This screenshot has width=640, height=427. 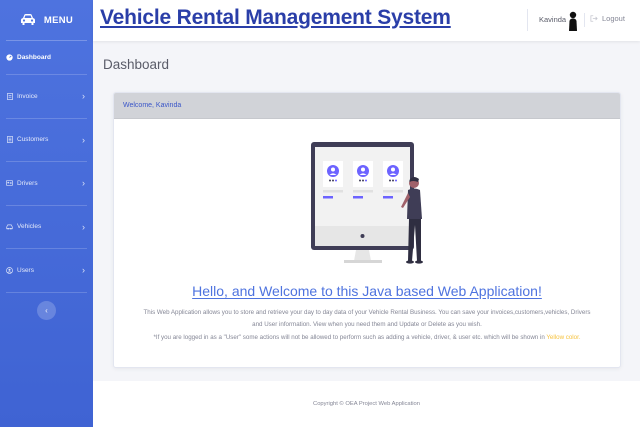 I want to click on app-title: Vehicle Rental Management System, so click(x=275, y=17).